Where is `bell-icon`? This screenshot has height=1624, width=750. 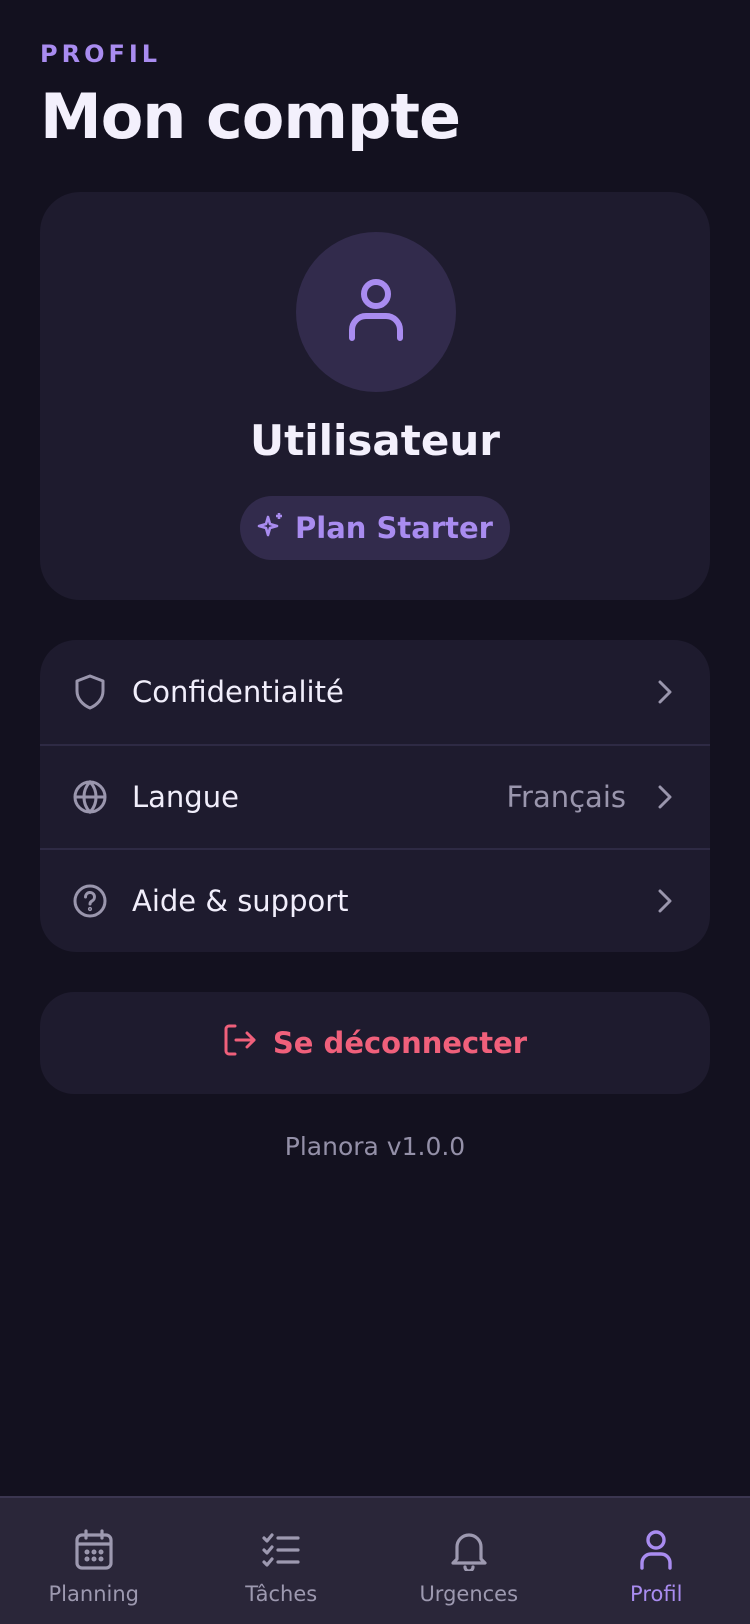 bell-icon is located at coordinates (469, 1550).